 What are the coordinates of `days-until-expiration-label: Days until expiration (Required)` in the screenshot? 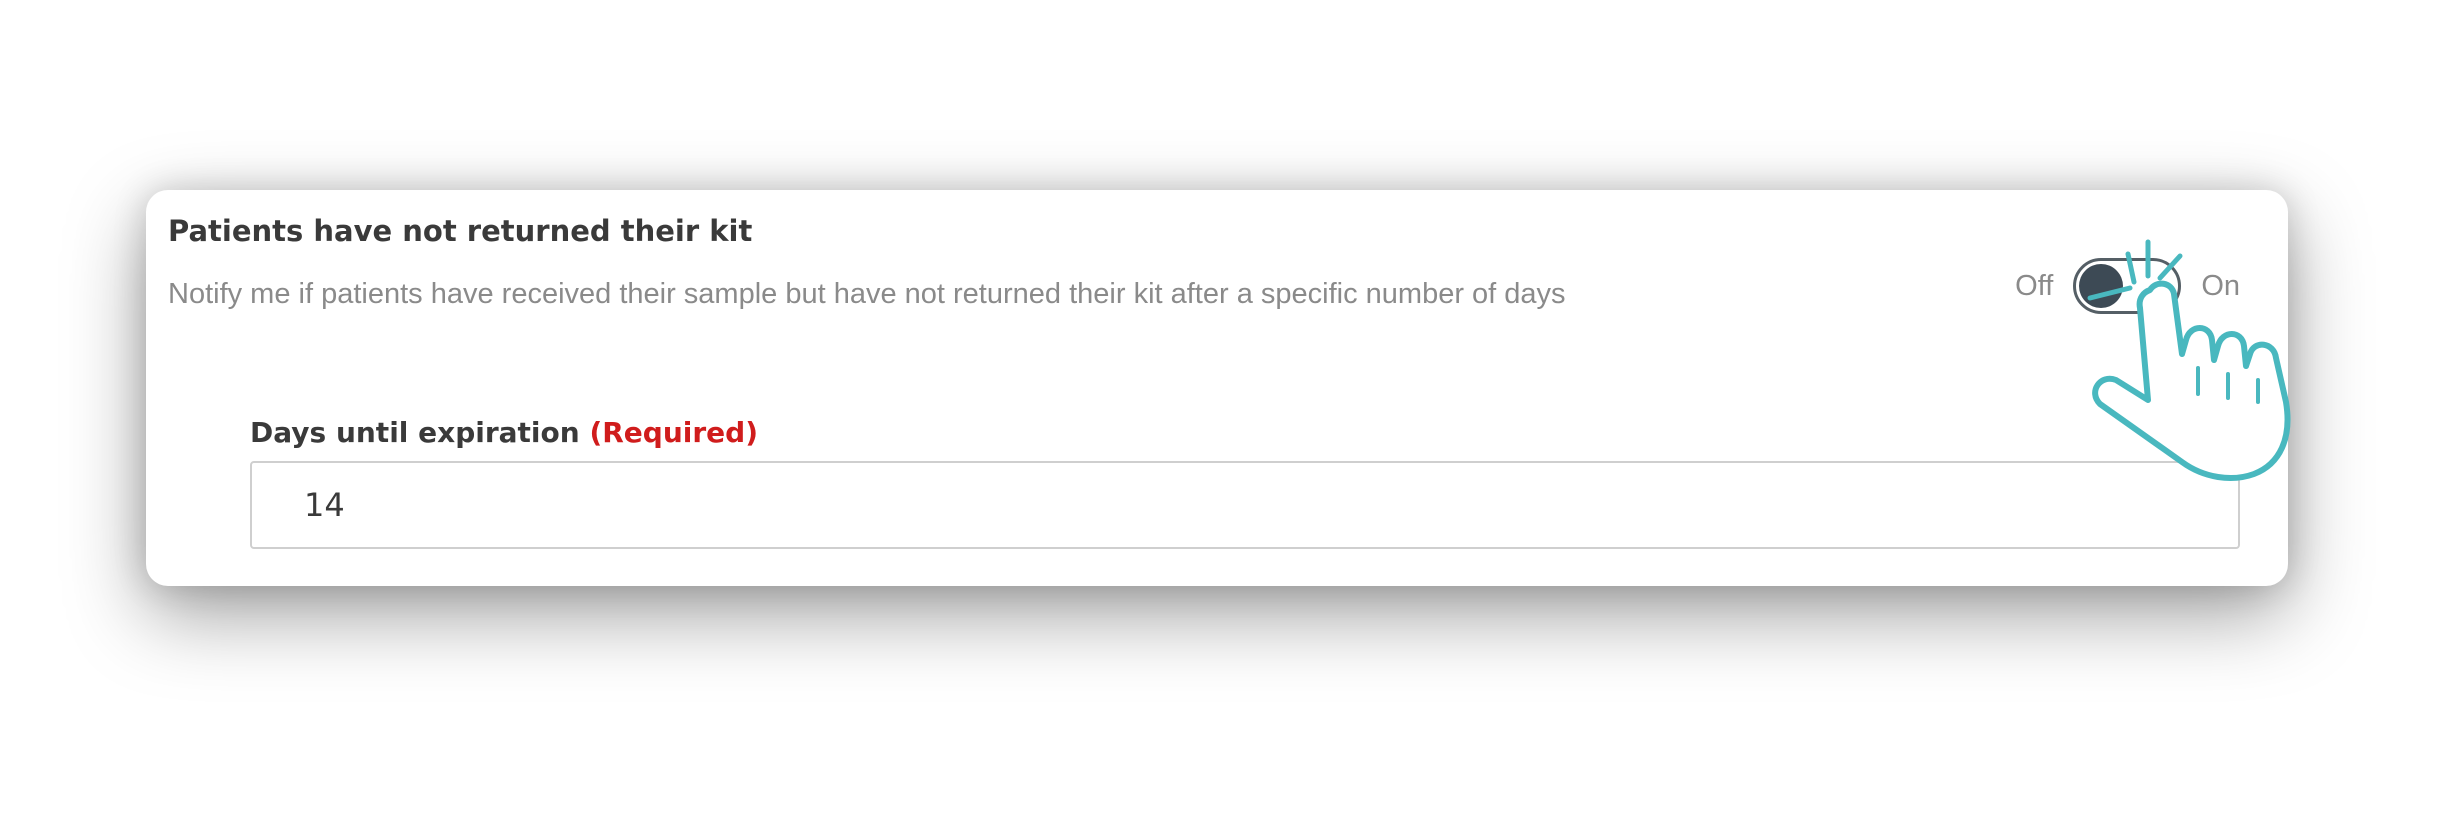 It's located at (504, 432).